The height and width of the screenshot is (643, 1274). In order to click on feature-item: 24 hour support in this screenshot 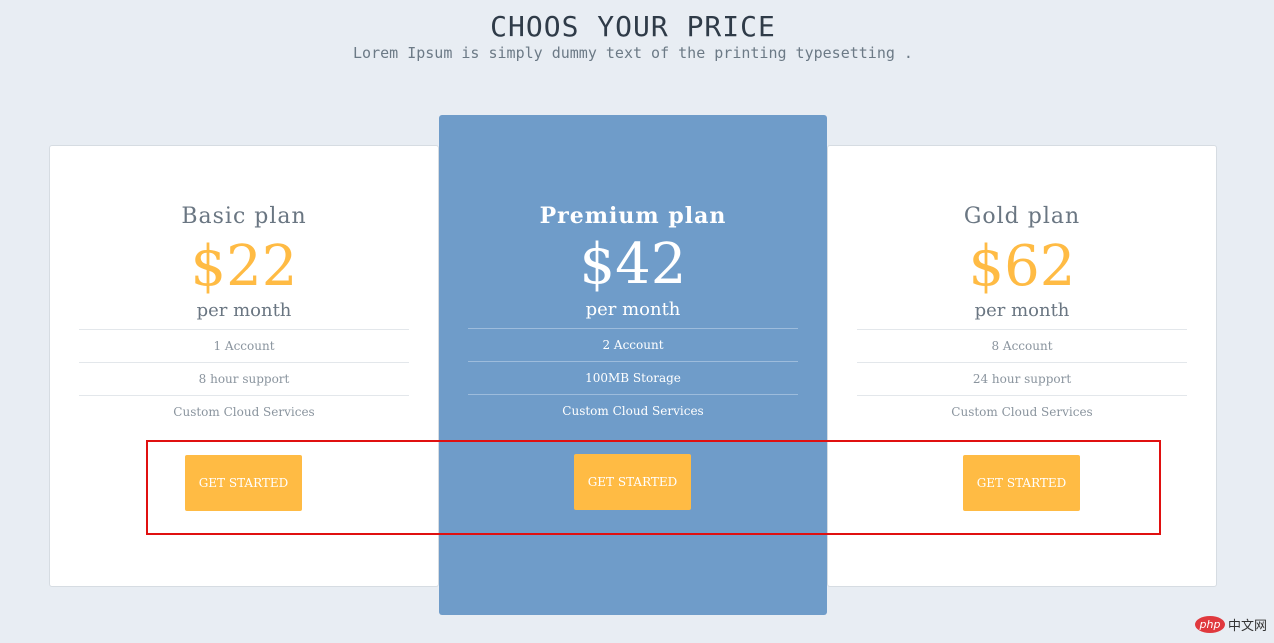, I will do `click(1022, 379)`.